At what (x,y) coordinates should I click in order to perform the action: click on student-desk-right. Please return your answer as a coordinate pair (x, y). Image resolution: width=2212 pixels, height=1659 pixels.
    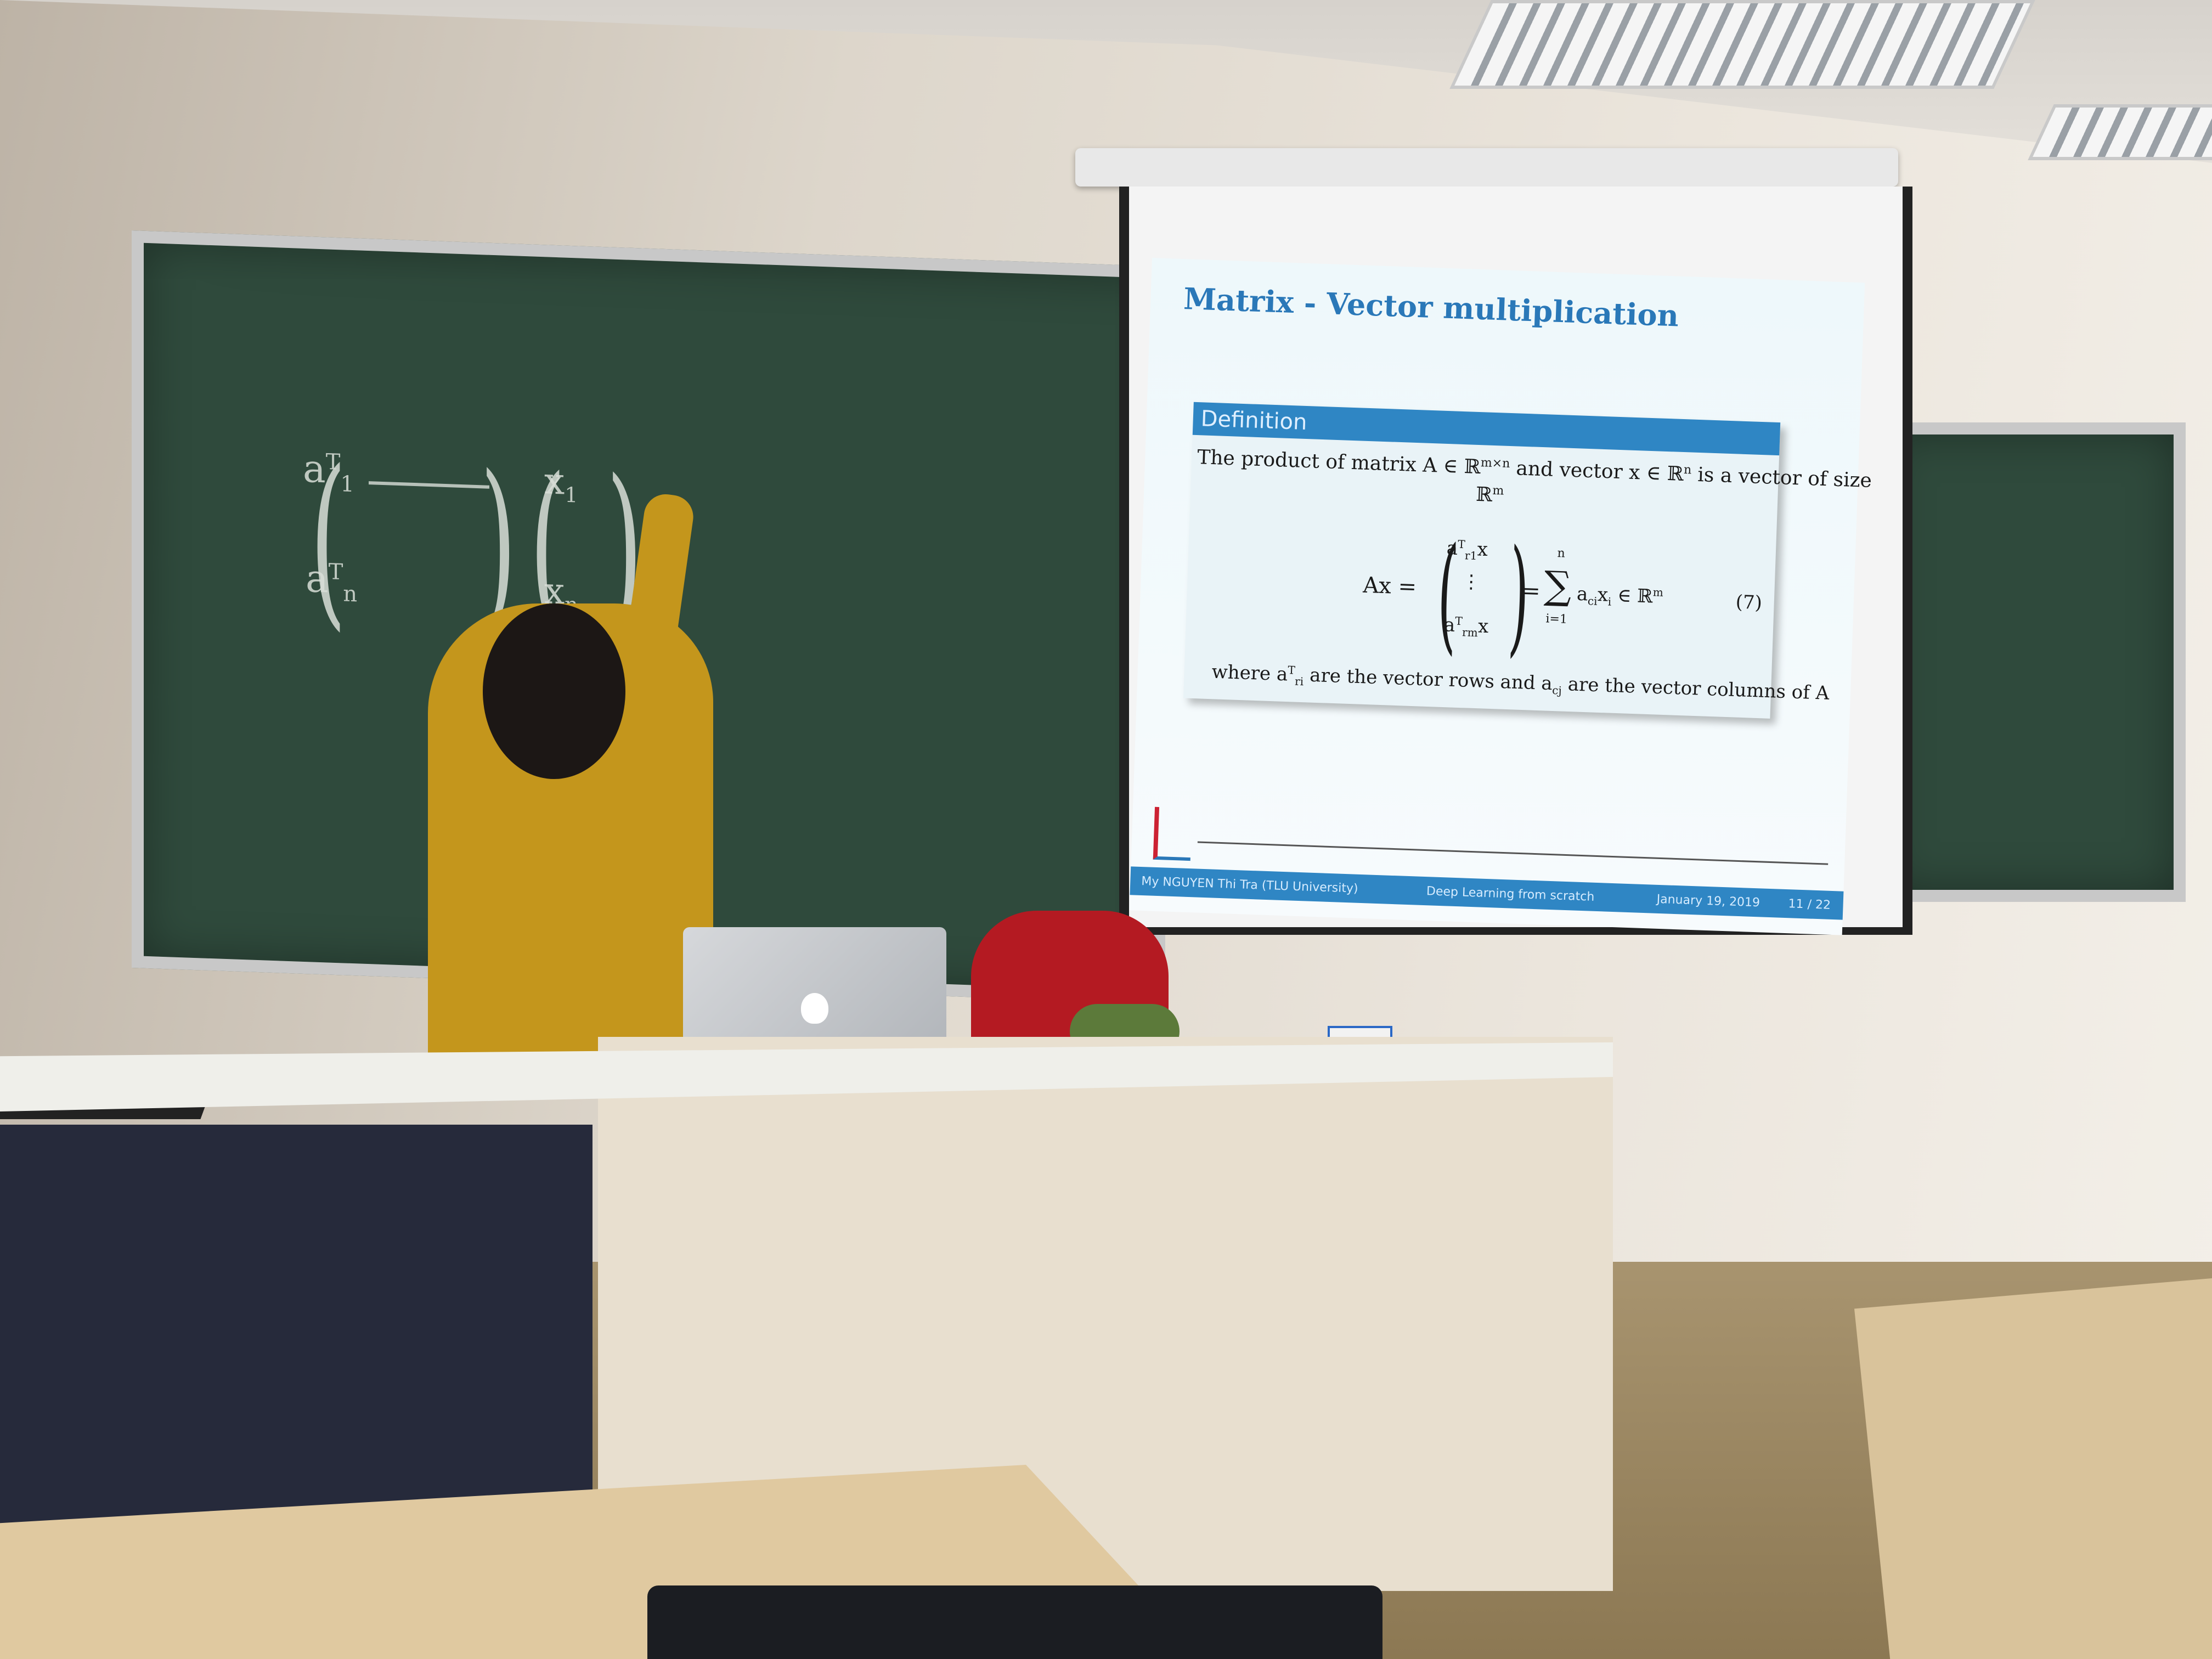
    Looking at the image, I should click on (2033, 1469).